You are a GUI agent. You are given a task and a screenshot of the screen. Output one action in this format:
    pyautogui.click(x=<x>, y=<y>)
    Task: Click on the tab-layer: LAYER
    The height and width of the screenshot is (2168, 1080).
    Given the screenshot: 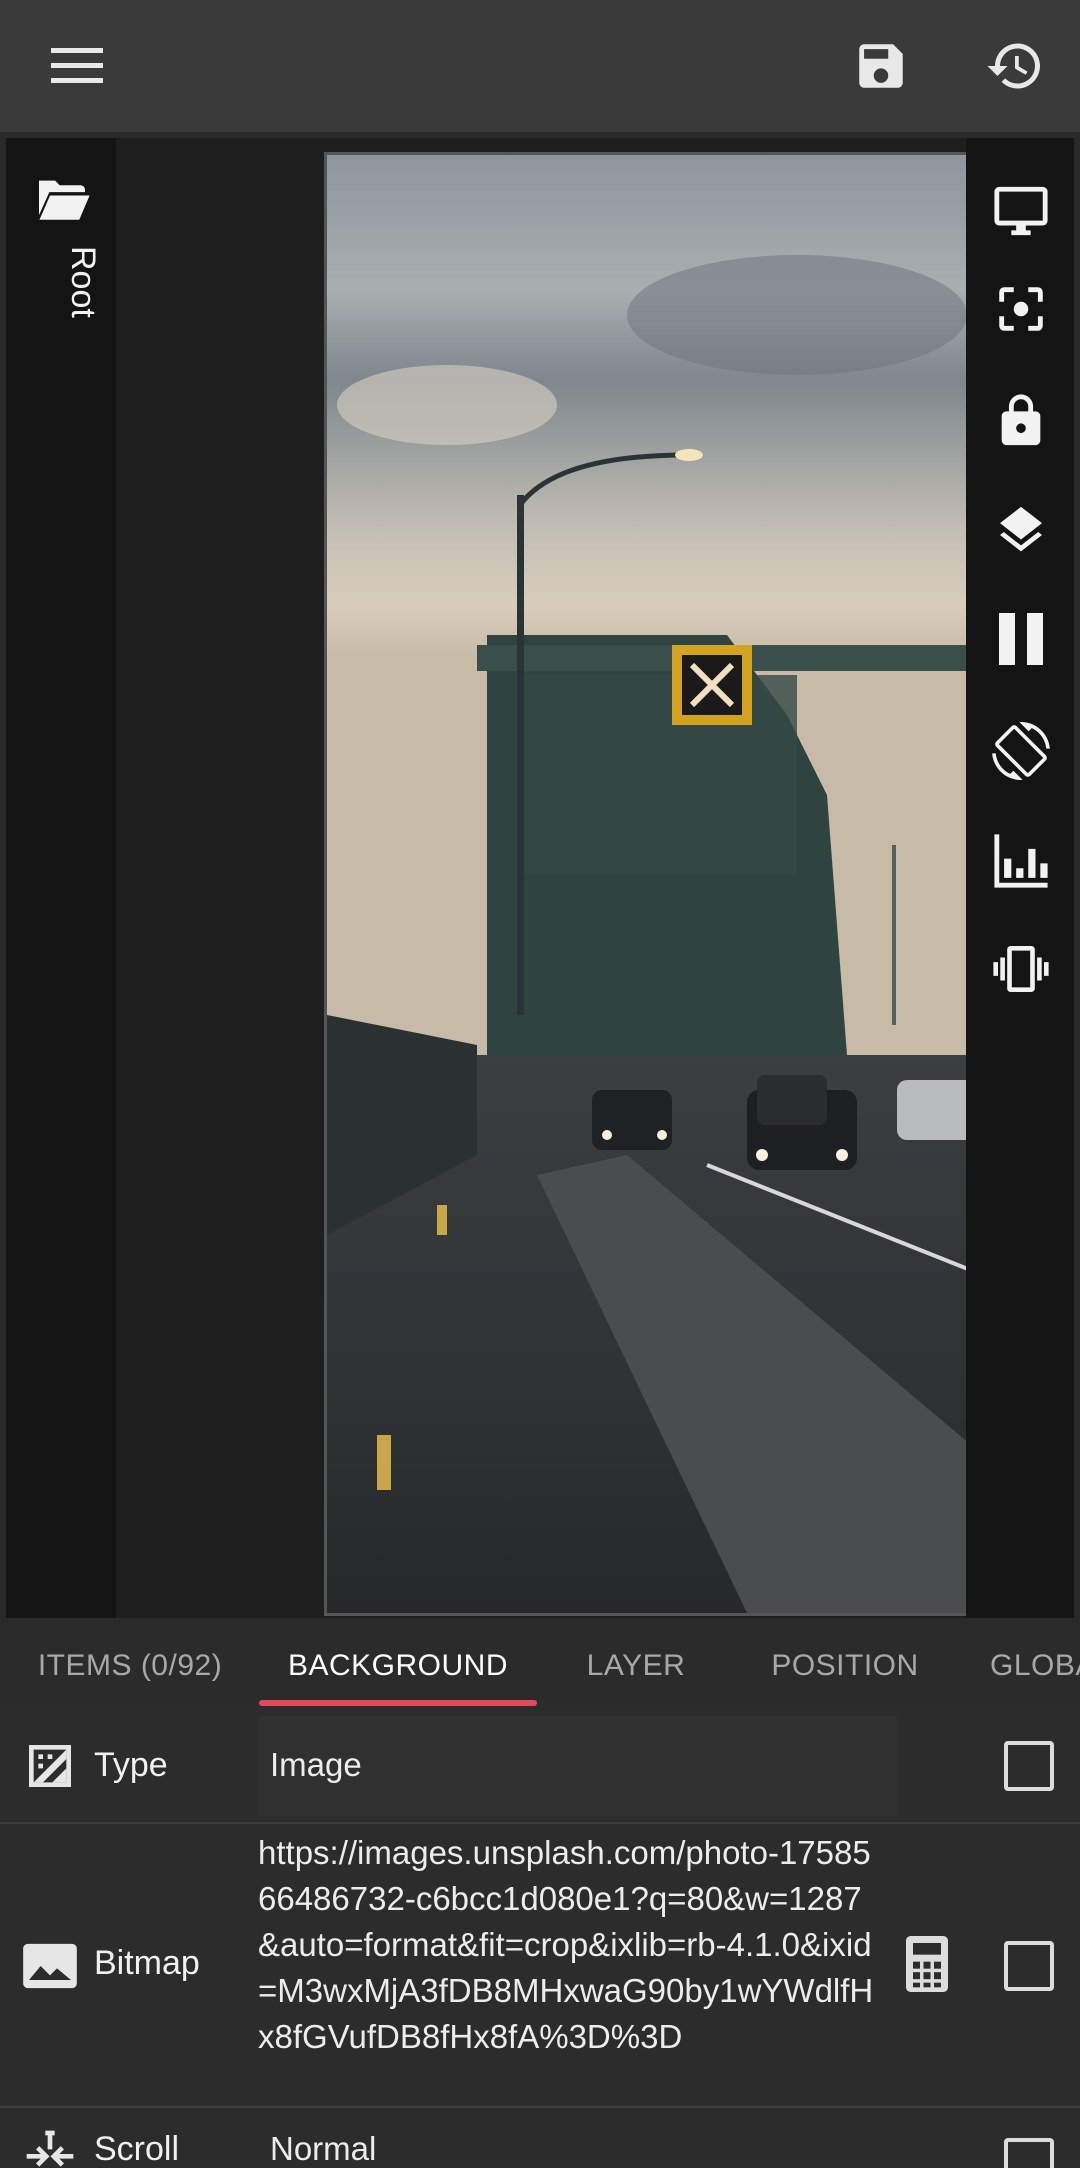 What is the action you would take?
    pyautogui.click(x=636, y=1666)
    